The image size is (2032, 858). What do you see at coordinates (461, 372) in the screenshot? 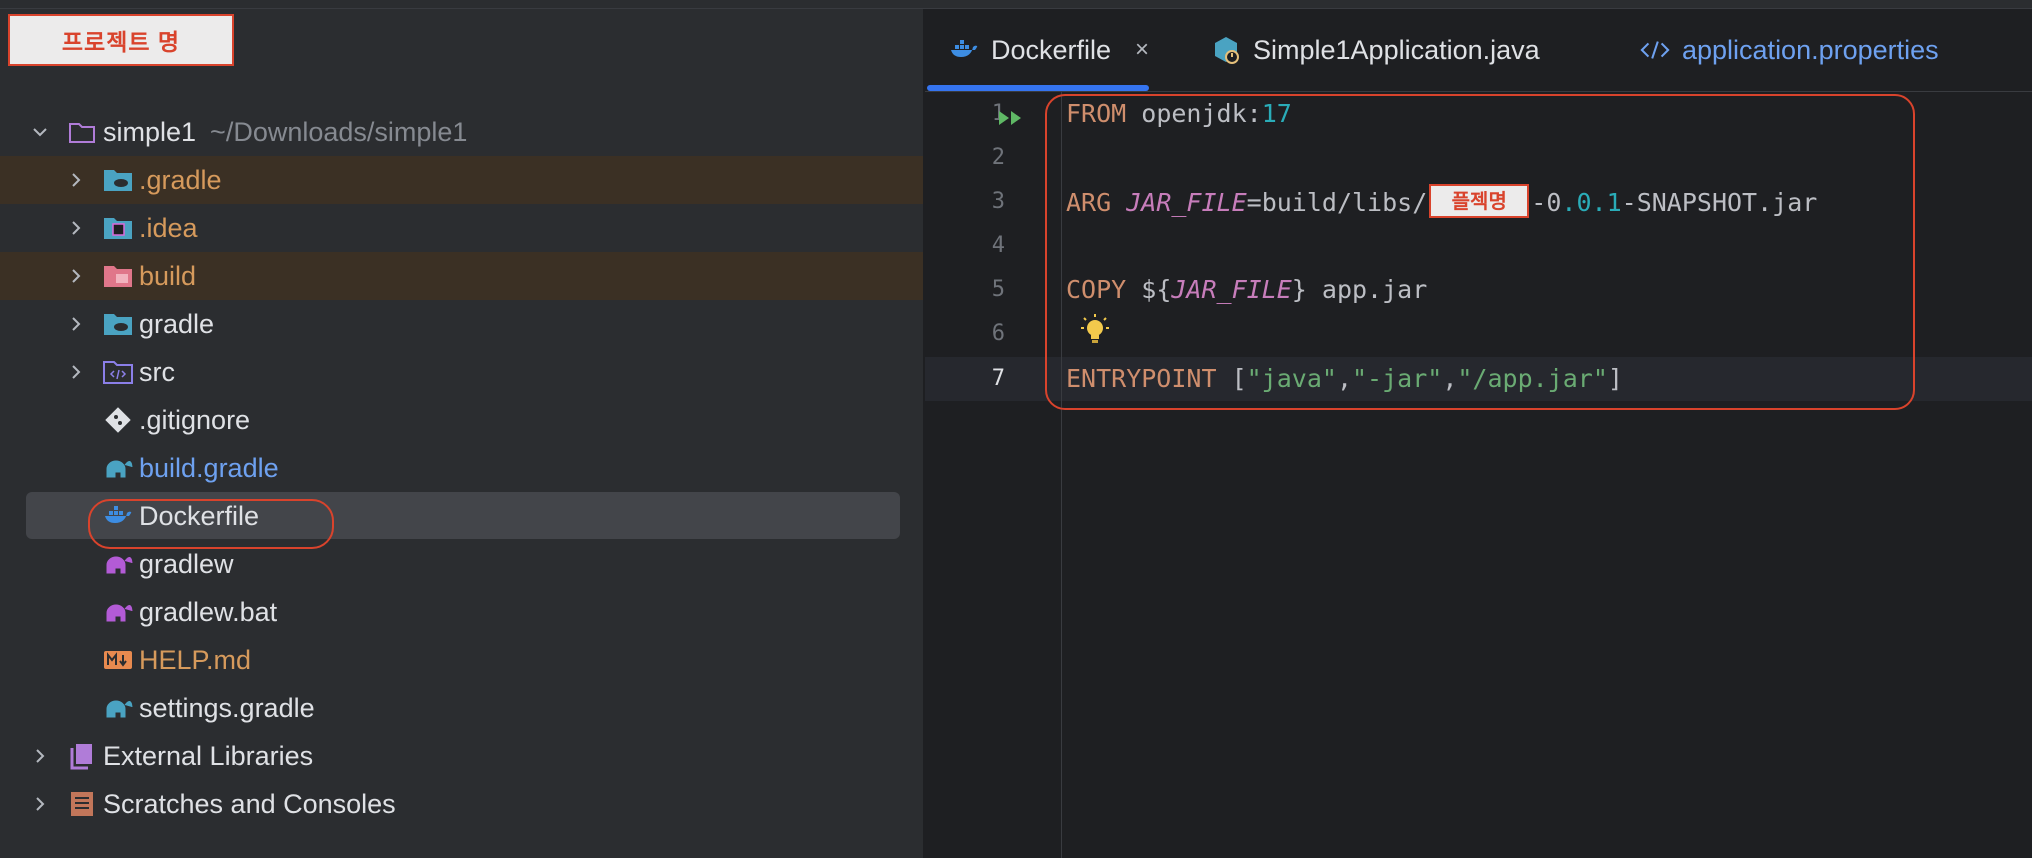
I see `tree-item-src: src` at bounding box center [461, 372].